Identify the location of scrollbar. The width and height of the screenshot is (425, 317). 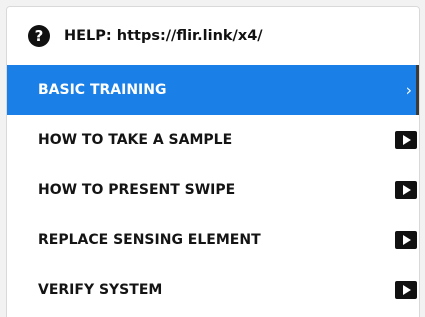
(417, 191).